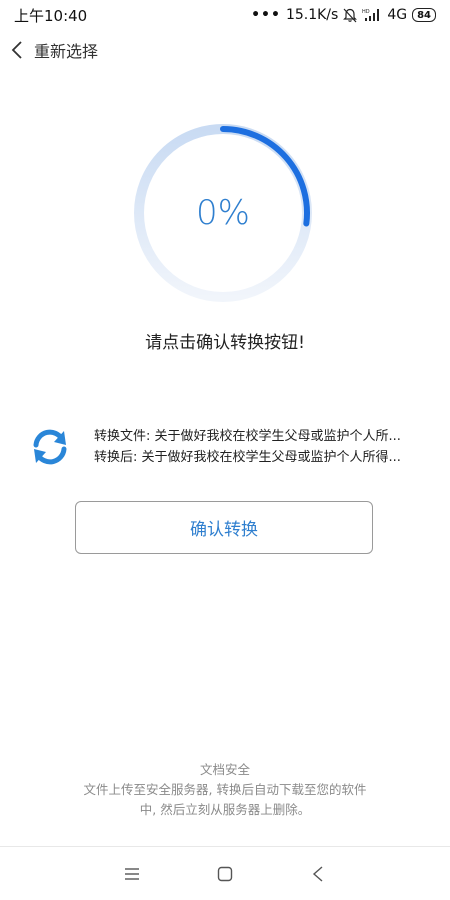 This screenshot has width=450, height=900. Describe the element at coordinates (397, 15) in the screenshot. I see `network-type: 4G` at that location.